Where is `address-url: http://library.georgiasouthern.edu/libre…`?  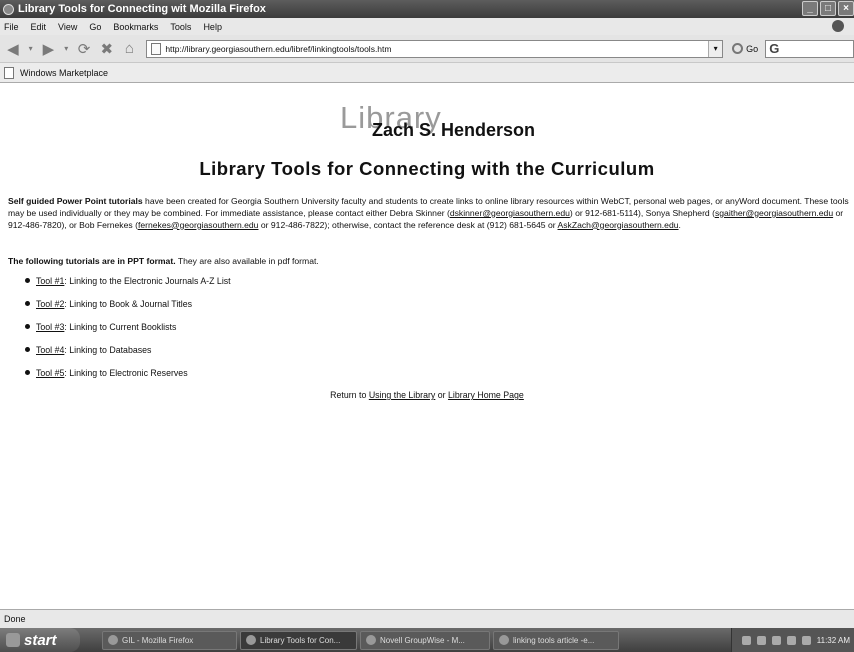
address-url: http://library.georgiasouthern.edu/libre… is located at coordinates (278, 49).